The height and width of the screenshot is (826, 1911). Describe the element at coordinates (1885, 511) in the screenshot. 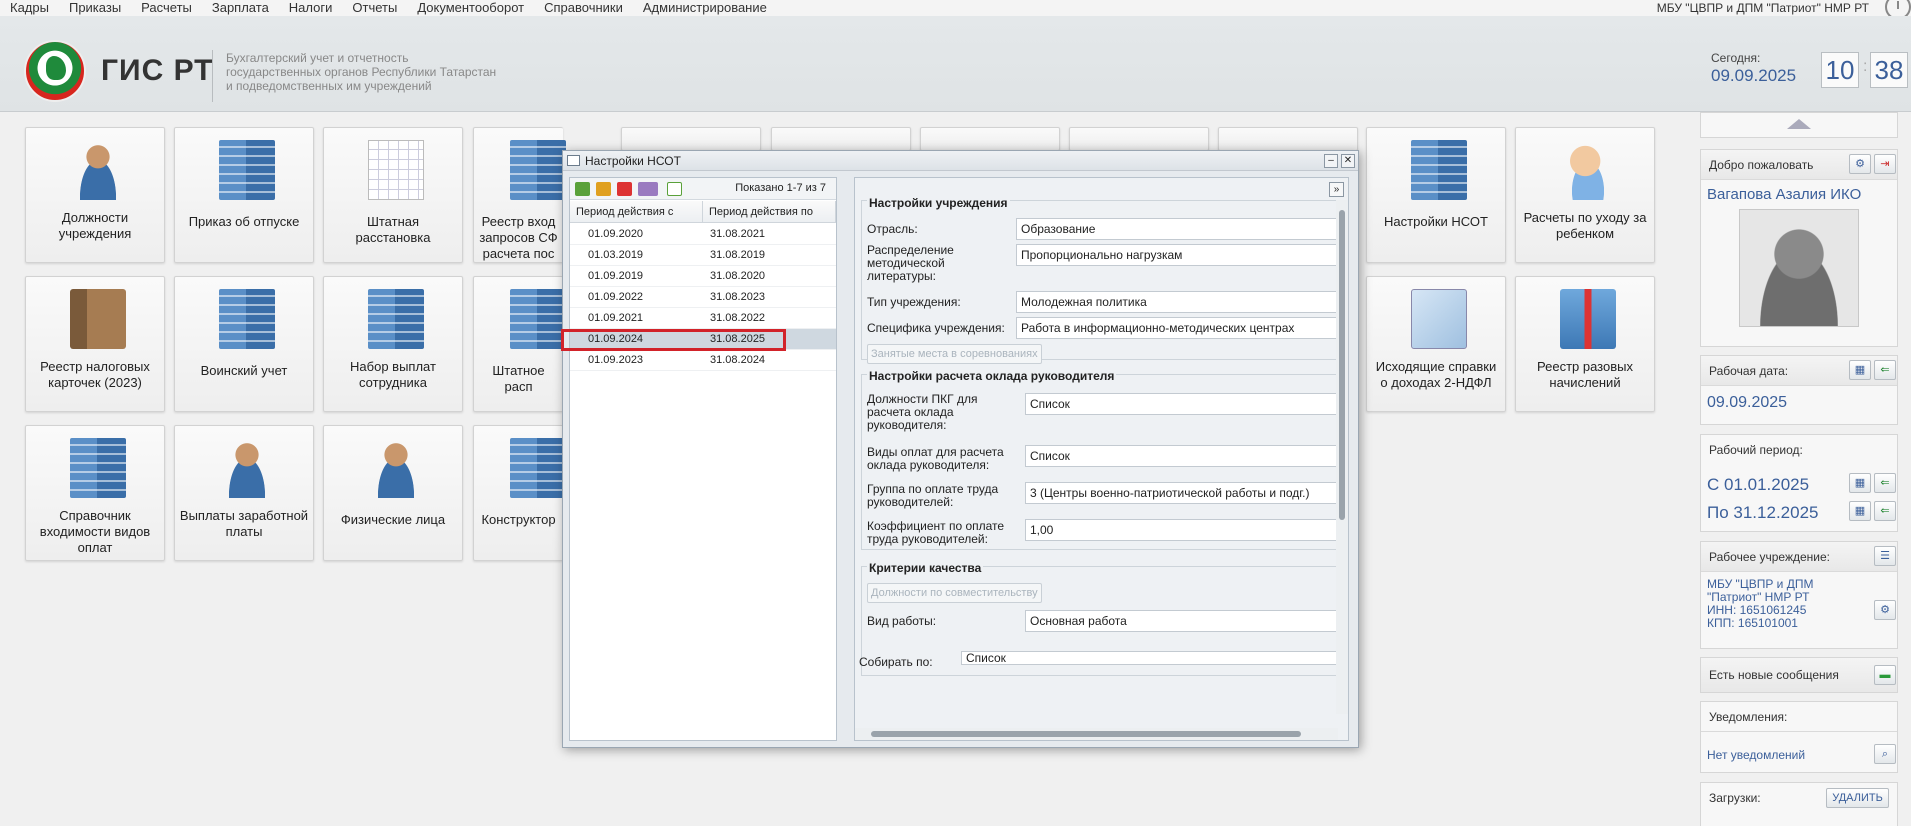

I see `apply-to-icon: ⇐` at that location.